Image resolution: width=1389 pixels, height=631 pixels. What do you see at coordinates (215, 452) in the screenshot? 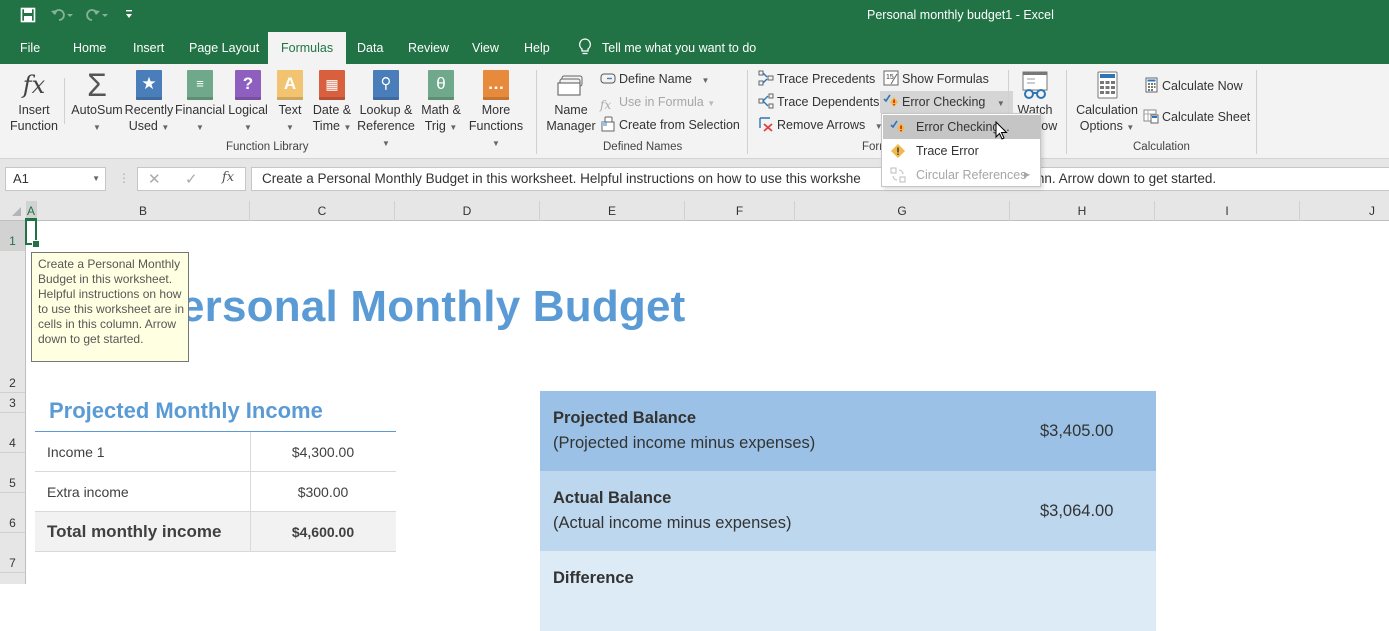
I see `income-row: Income 1 $4,300.00` at bounding box center [215, 452].